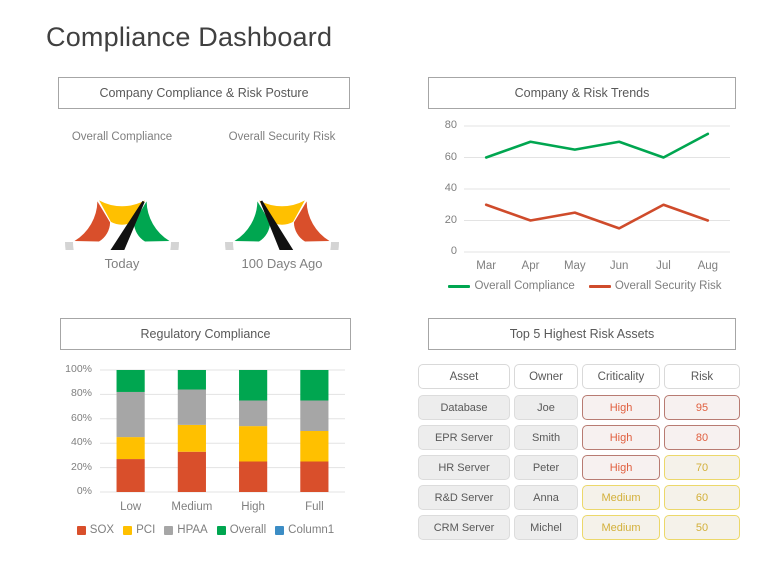 The image size is (768, 576). I want to click on panel-header-regulatory: Regulatory Compliance, so click(205, 334).